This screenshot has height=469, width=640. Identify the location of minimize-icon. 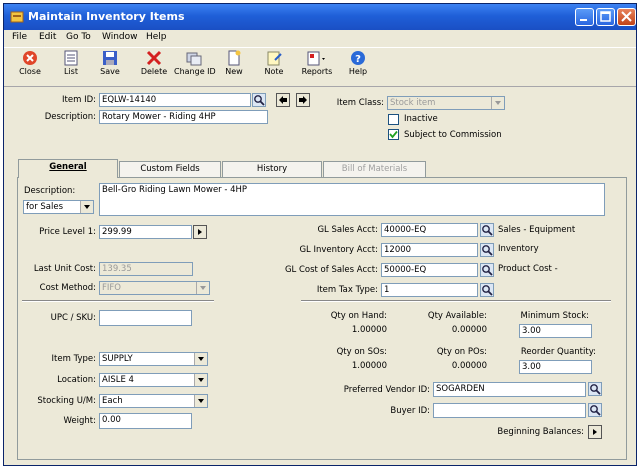
(583, 20).